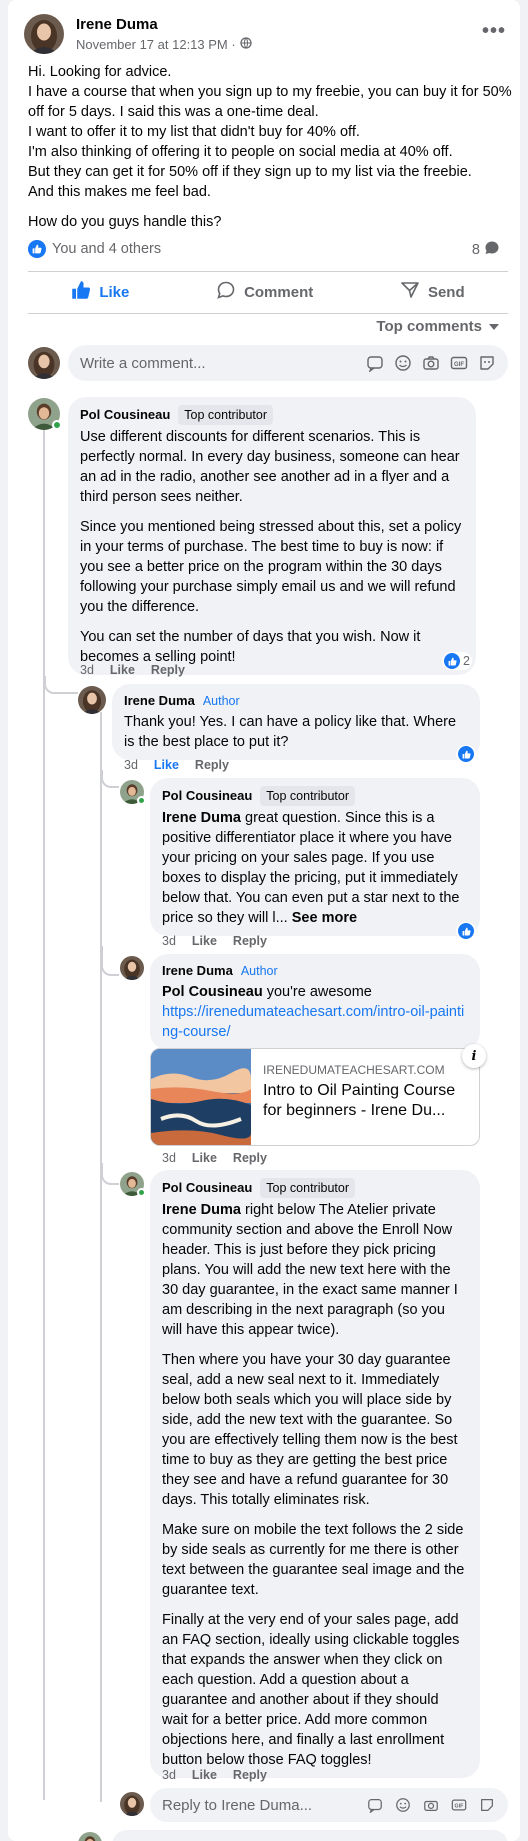 This screenshot has height=1841, width=528. What do you see at coordinates (494, 31) in the screenshot?
I see `more-icon: •••` at bounding box center [494, 31].